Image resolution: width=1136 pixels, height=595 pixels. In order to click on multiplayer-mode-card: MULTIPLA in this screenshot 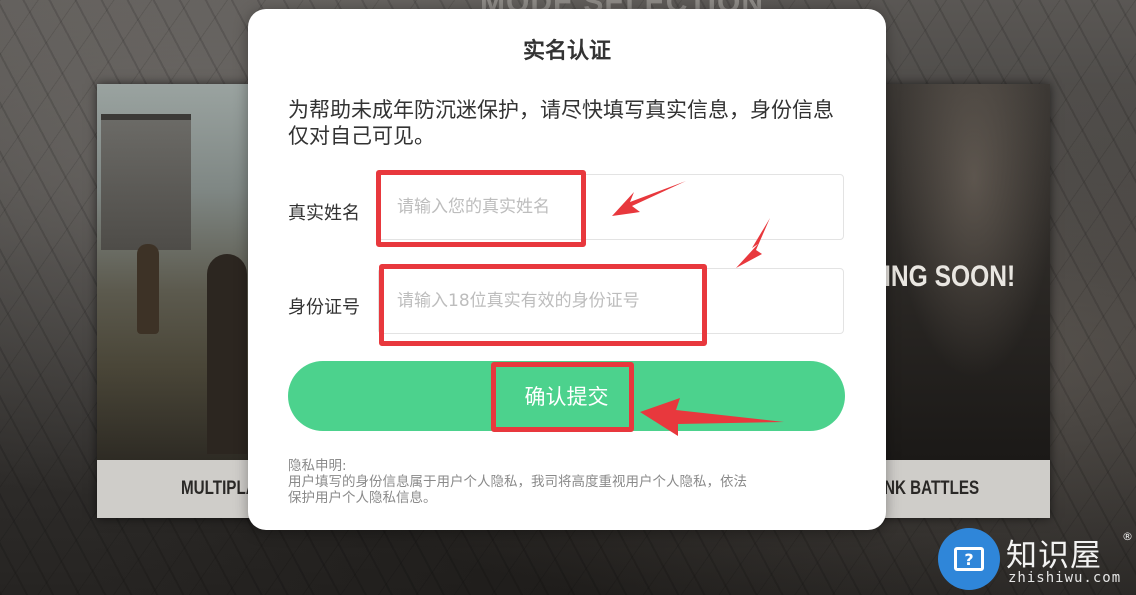, I will do `click(179, 301)`.